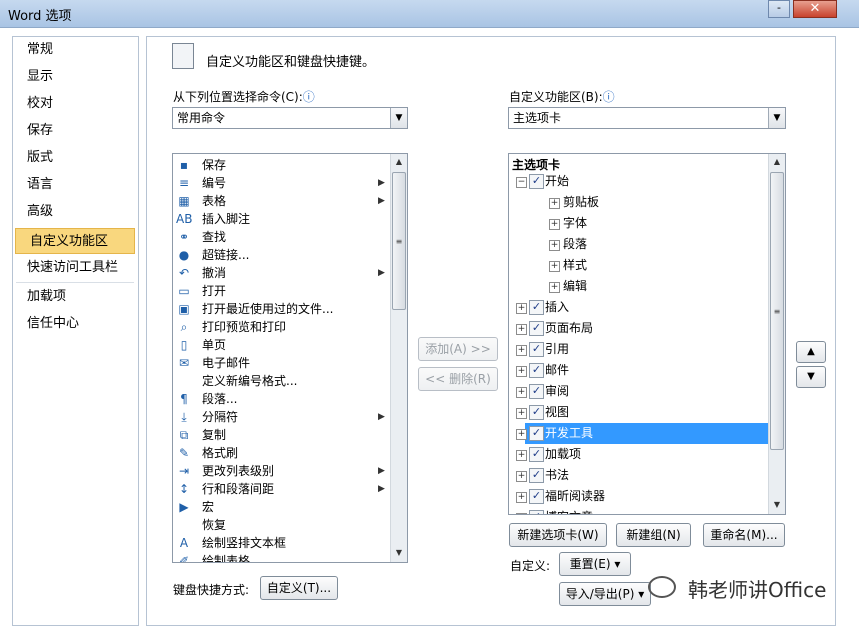 Image resolution: width=859 pixels, height=626 pixels. Describe the element at coordinates (75, 50) in the screenshot. I see `nav-item: 常规` at that location.